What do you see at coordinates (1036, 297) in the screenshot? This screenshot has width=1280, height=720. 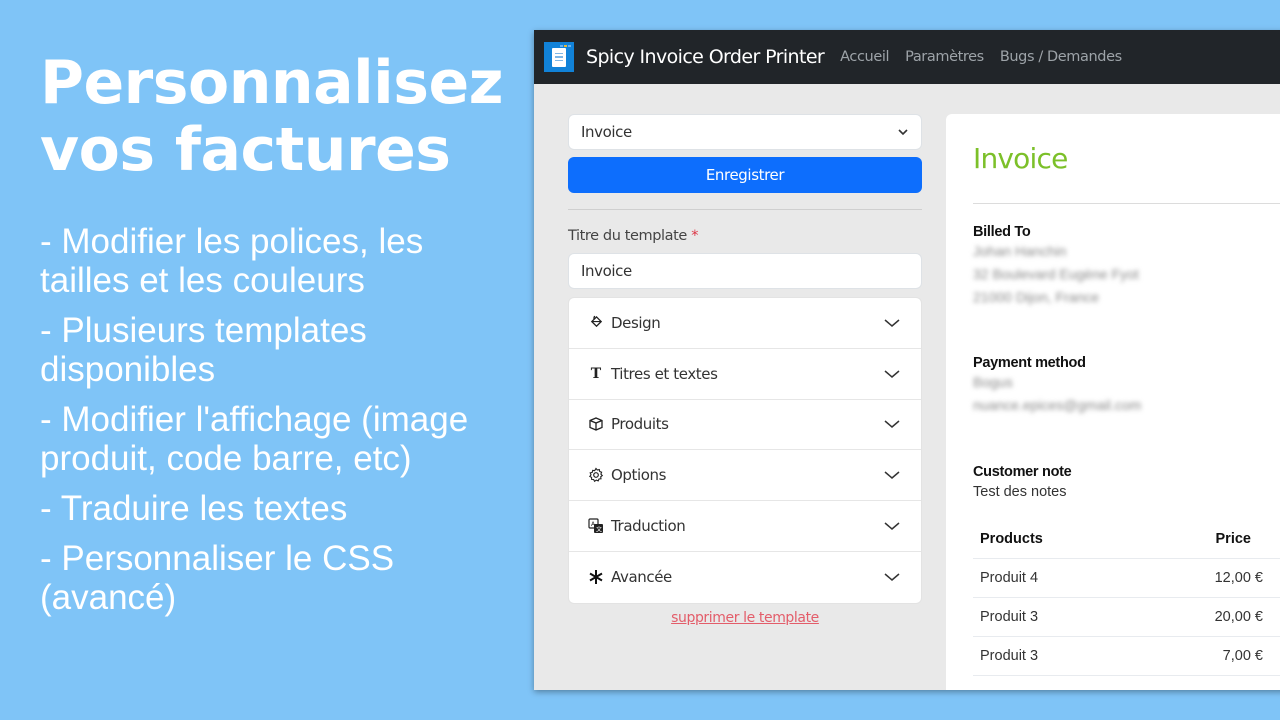 I see `billed-to-line: 21000 Dijon, France` at bounding box center [1036, 297].